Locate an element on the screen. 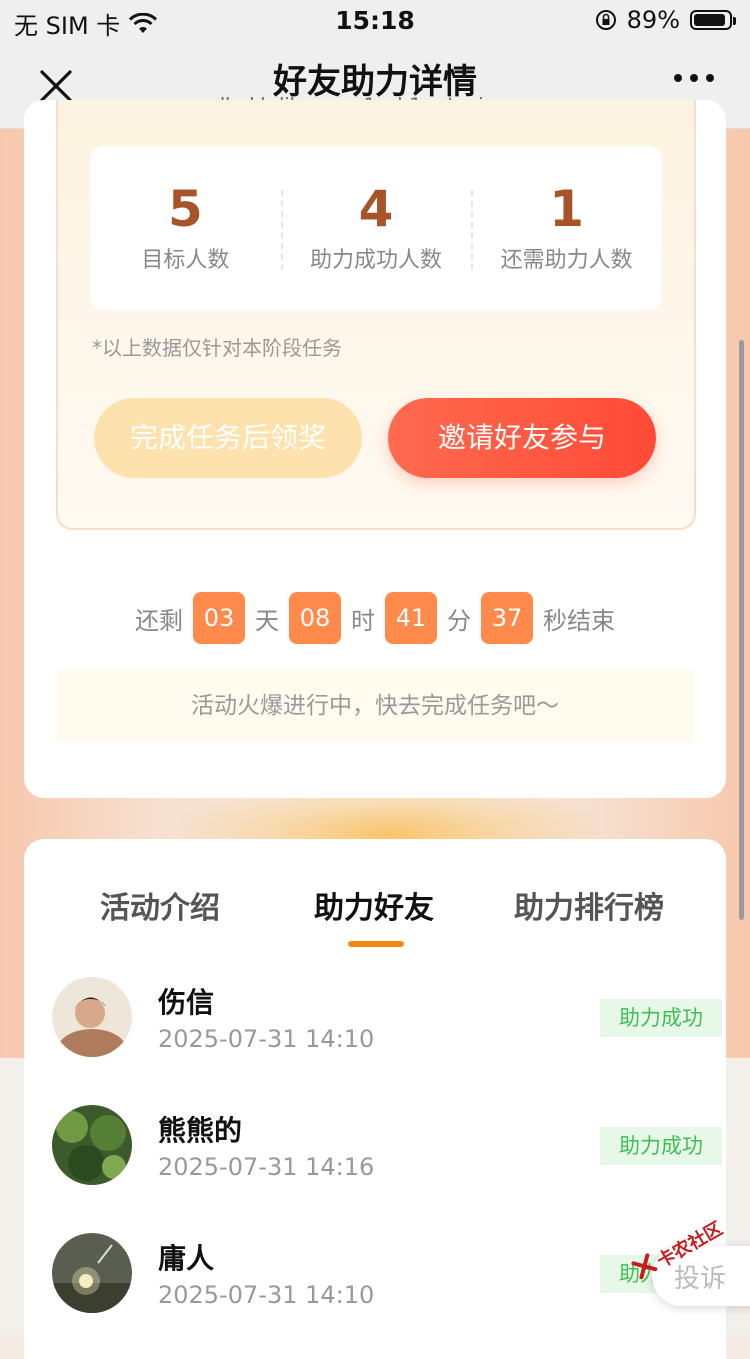 This screenshot has height=1359, width=750. countdown-prefix: 还剩 is located at coordinates (159, 620).